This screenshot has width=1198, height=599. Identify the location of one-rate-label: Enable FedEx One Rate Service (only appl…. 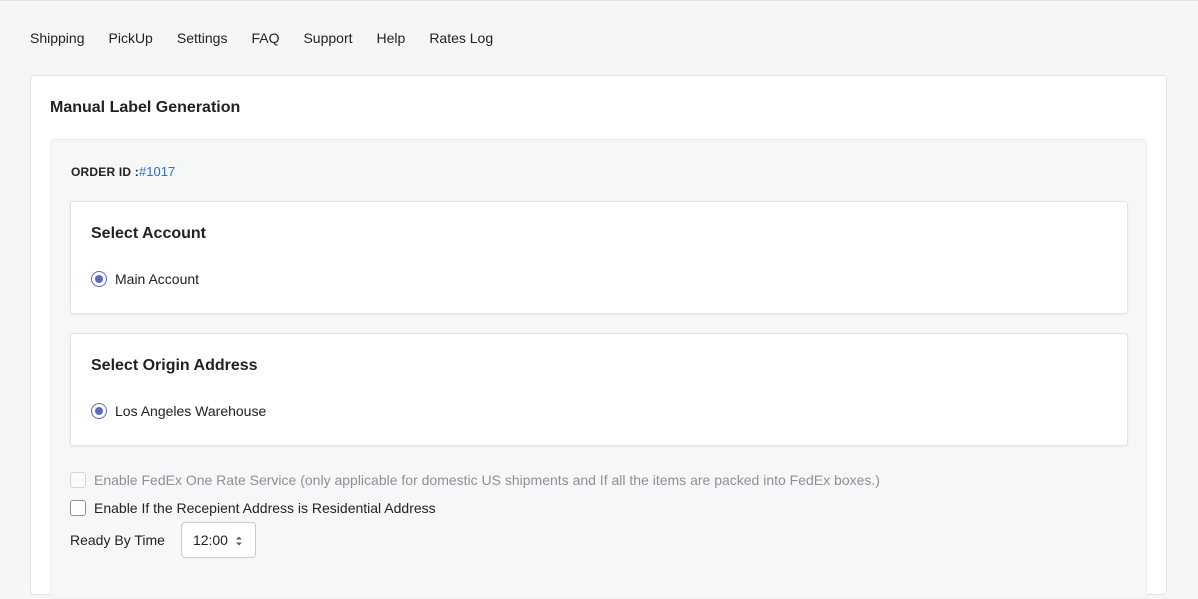
(487, 480).